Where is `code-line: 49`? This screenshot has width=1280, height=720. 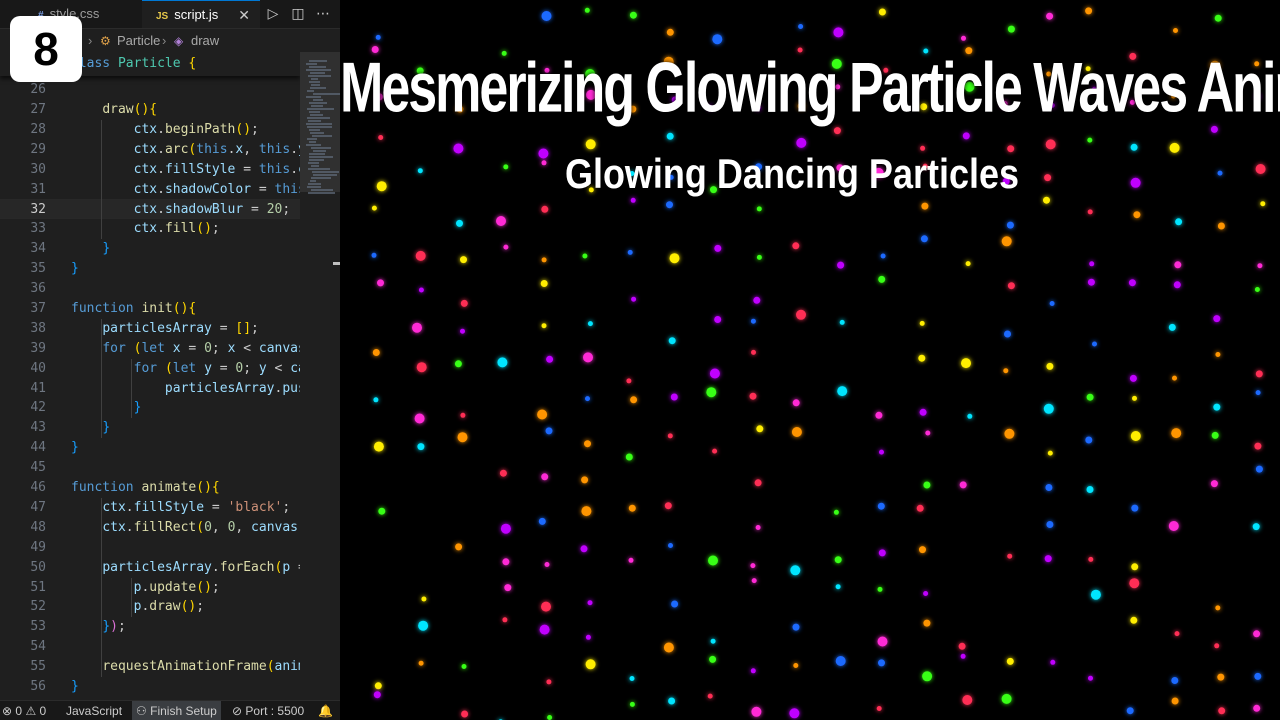
code-line: 49 is located at coordinates (150, 548).